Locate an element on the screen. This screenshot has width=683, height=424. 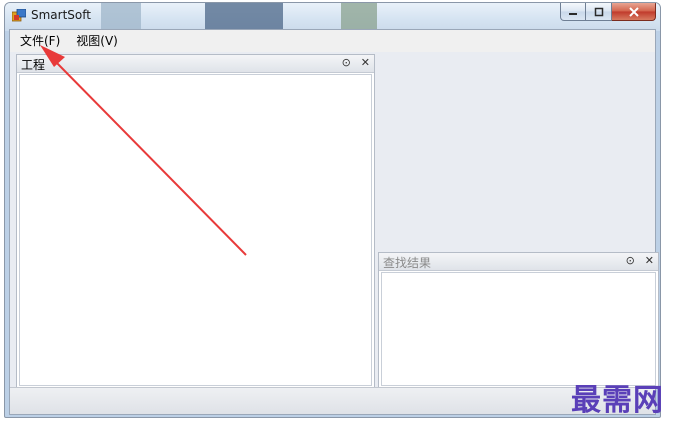
app-icon is located at coordinates (19, 15).